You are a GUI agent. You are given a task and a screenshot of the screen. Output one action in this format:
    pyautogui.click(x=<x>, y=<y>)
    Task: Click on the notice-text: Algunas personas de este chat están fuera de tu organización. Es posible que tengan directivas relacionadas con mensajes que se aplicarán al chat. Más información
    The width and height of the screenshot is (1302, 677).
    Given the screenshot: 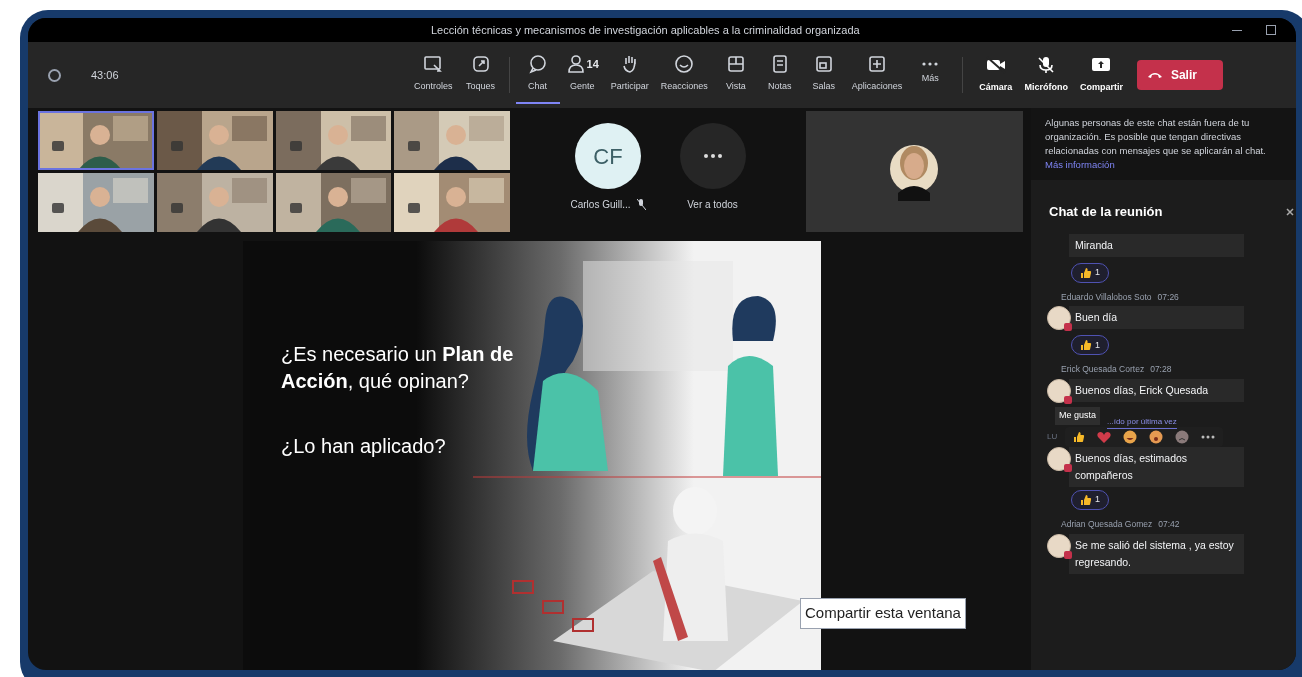 What is the action you would take?
    pyautogui.click(x=1163, y=144)
    